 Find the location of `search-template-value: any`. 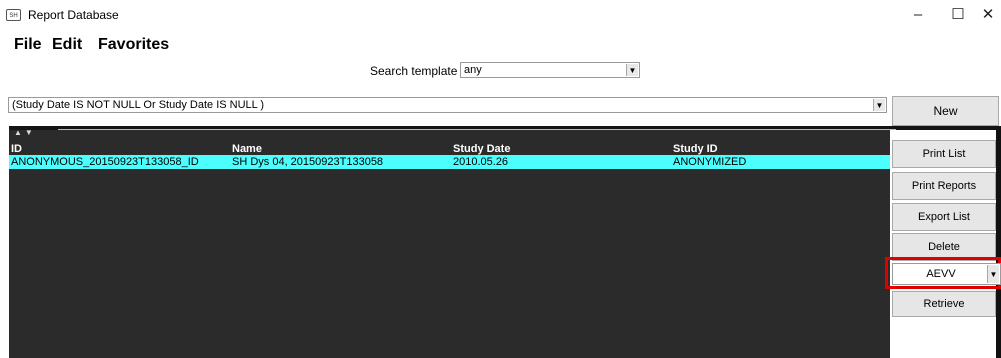

search-template-value: any is located at coordinates (473, 70).